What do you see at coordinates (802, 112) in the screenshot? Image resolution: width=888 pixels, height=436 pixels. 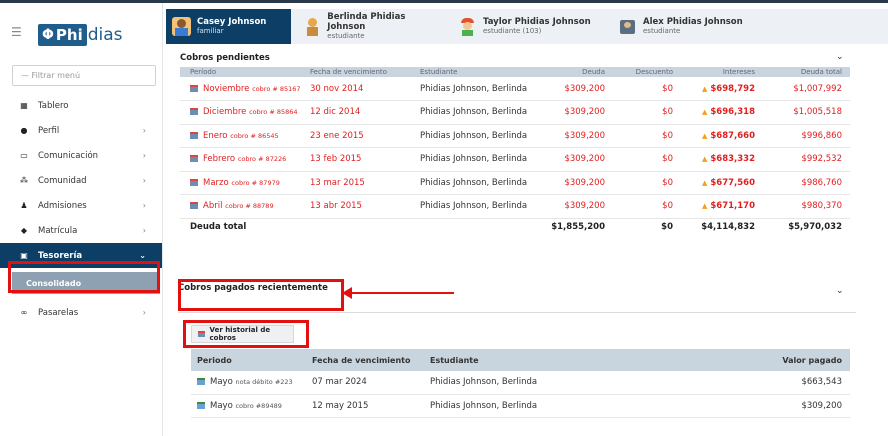 I see `total-value: $1,005,518` at bounding box center [802, 112].